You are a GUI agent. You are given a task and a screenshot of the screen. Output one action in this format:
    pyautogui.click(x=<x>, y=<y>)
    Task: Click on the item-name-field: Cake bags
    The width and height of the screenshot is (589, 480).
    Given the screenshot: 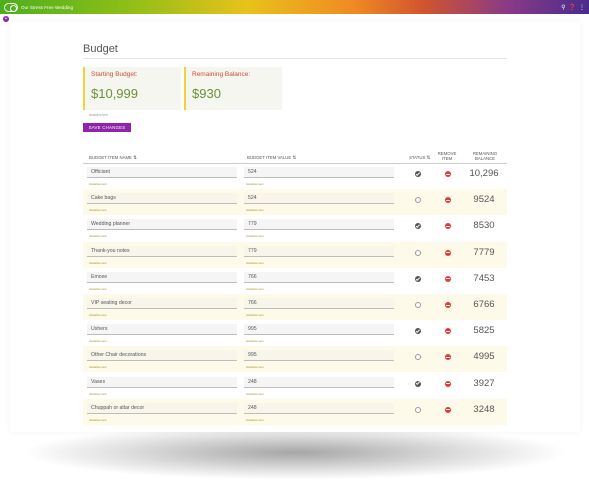 What is the action you would take?
    pyautogui.click(x=162, y=199)
    